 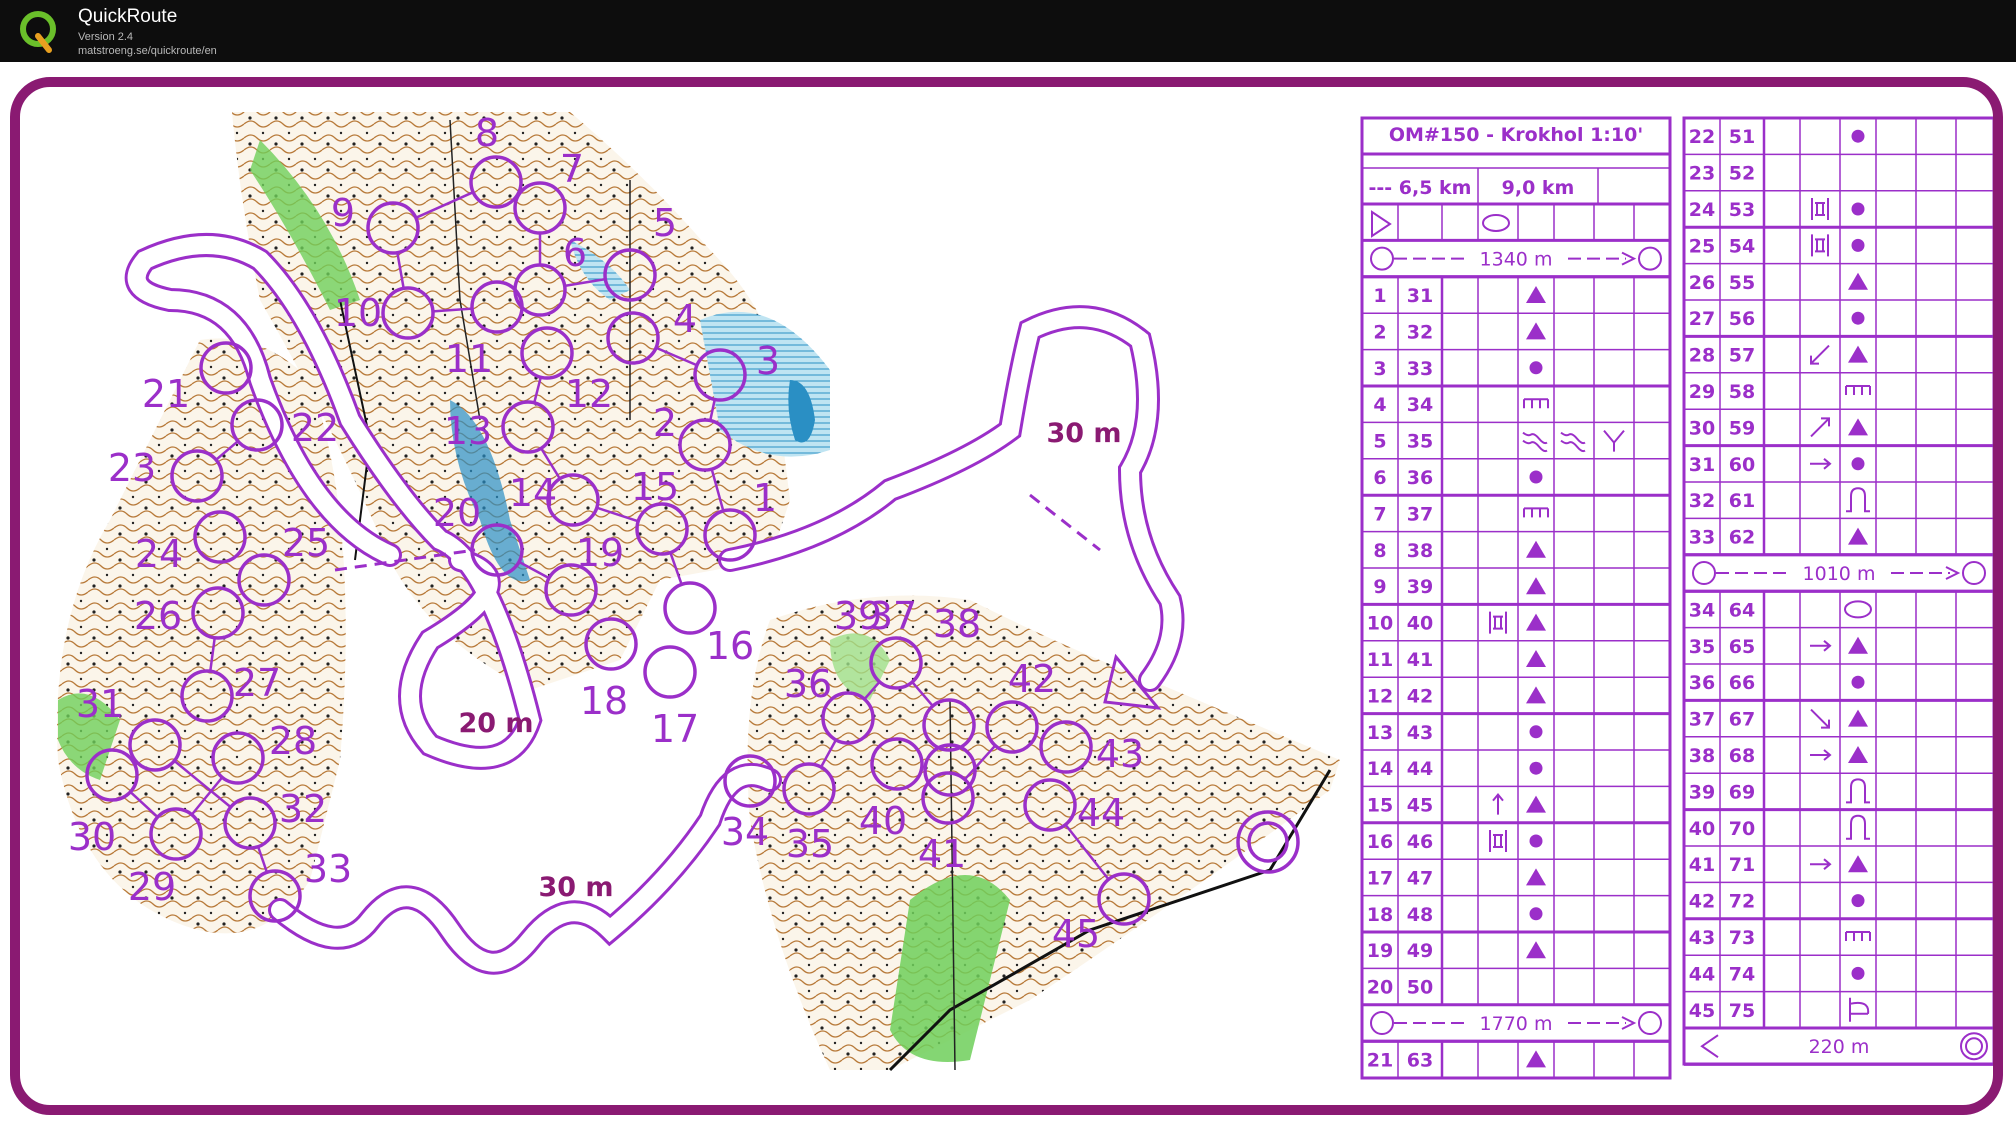 What do you see at coordinates (1420, 551) in the screenshot?
I see `control-code: 38` at bounding box center [1420, 551].